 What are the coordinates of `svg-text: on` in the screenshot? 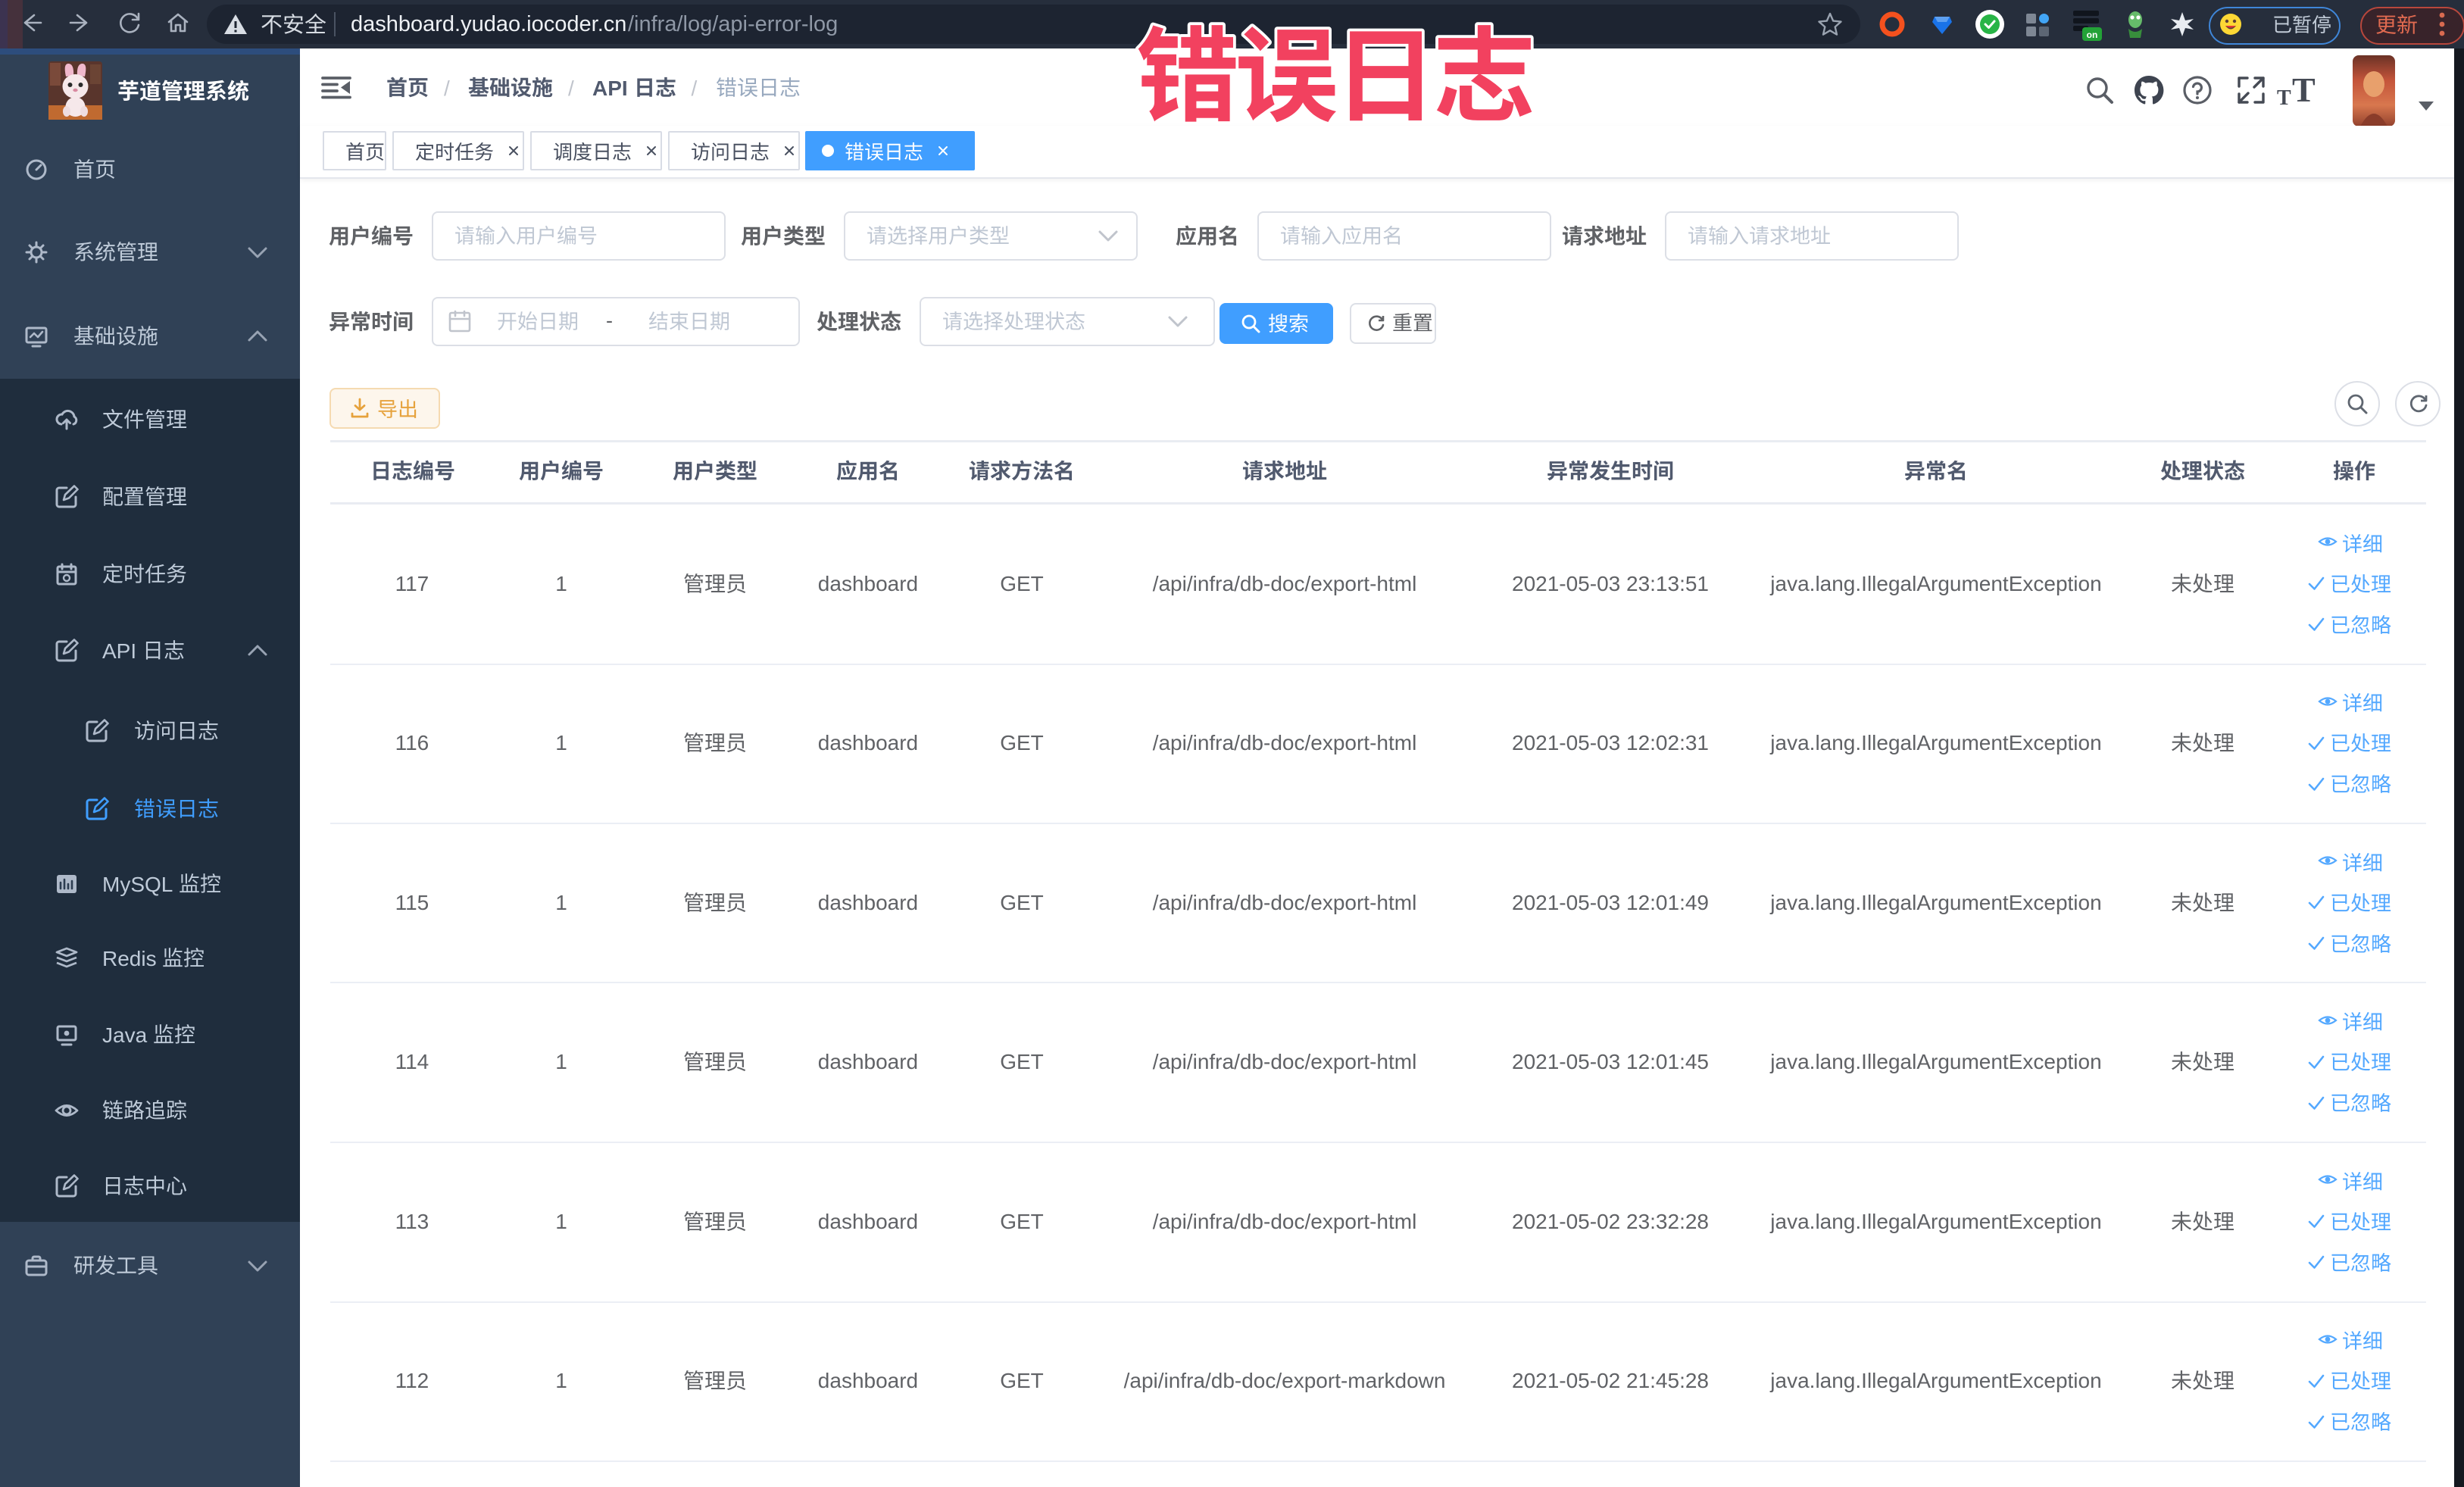 It's located at (2092, 35).